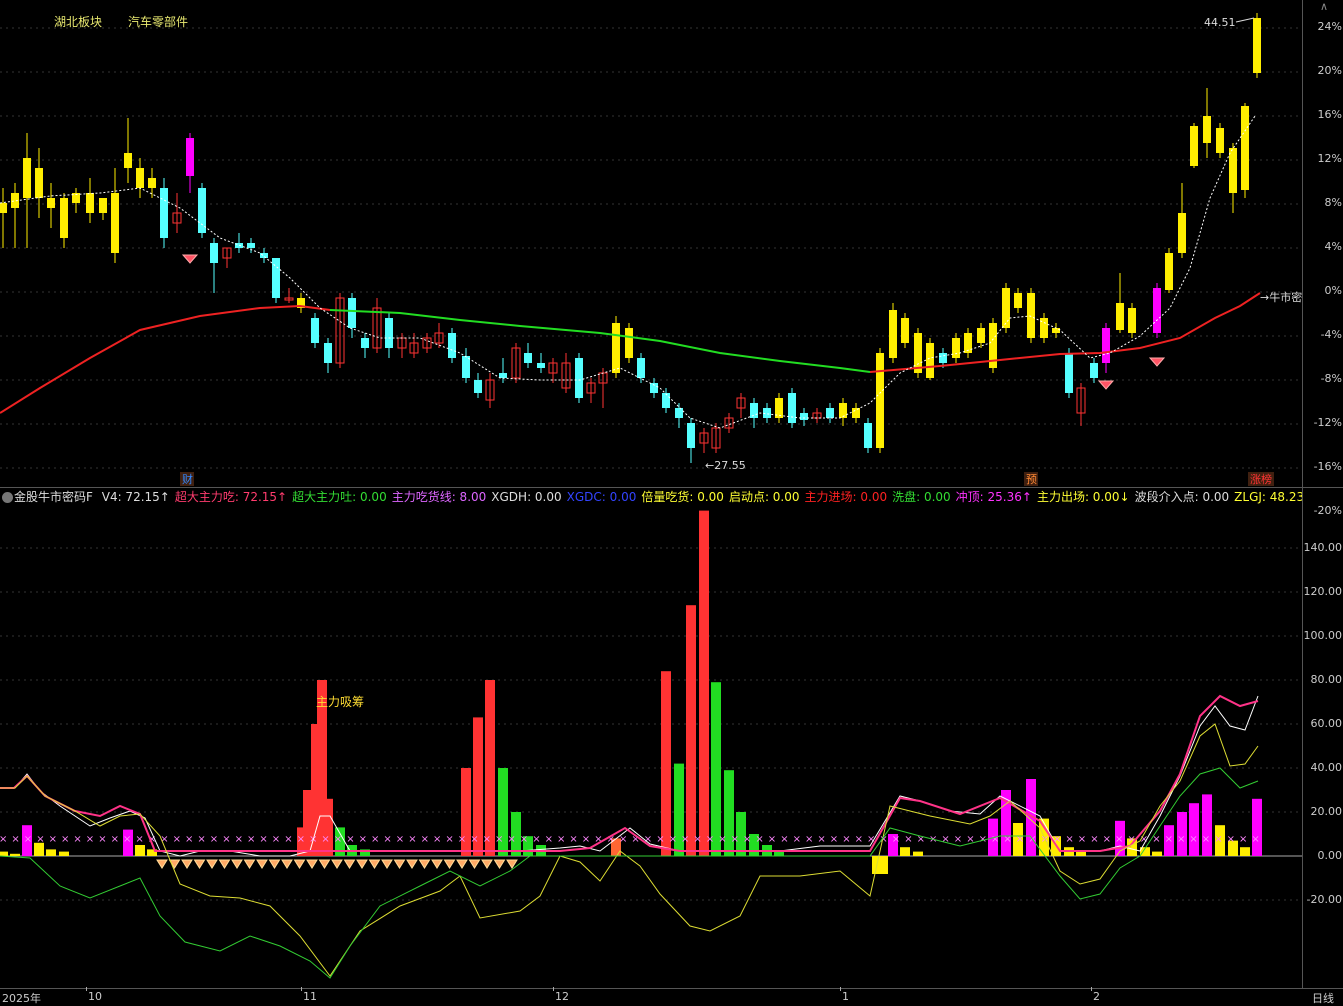  Describe the element at coordinates (340, 702) in the screenshot. I see `indicator-annotation: 主力吸筹` at that location.